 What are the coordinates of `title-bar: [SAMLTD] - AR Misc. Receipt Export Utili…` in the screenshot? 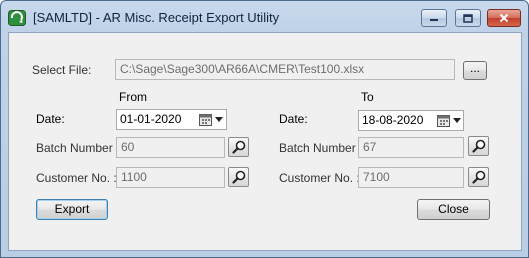 It's located at (264, 17).